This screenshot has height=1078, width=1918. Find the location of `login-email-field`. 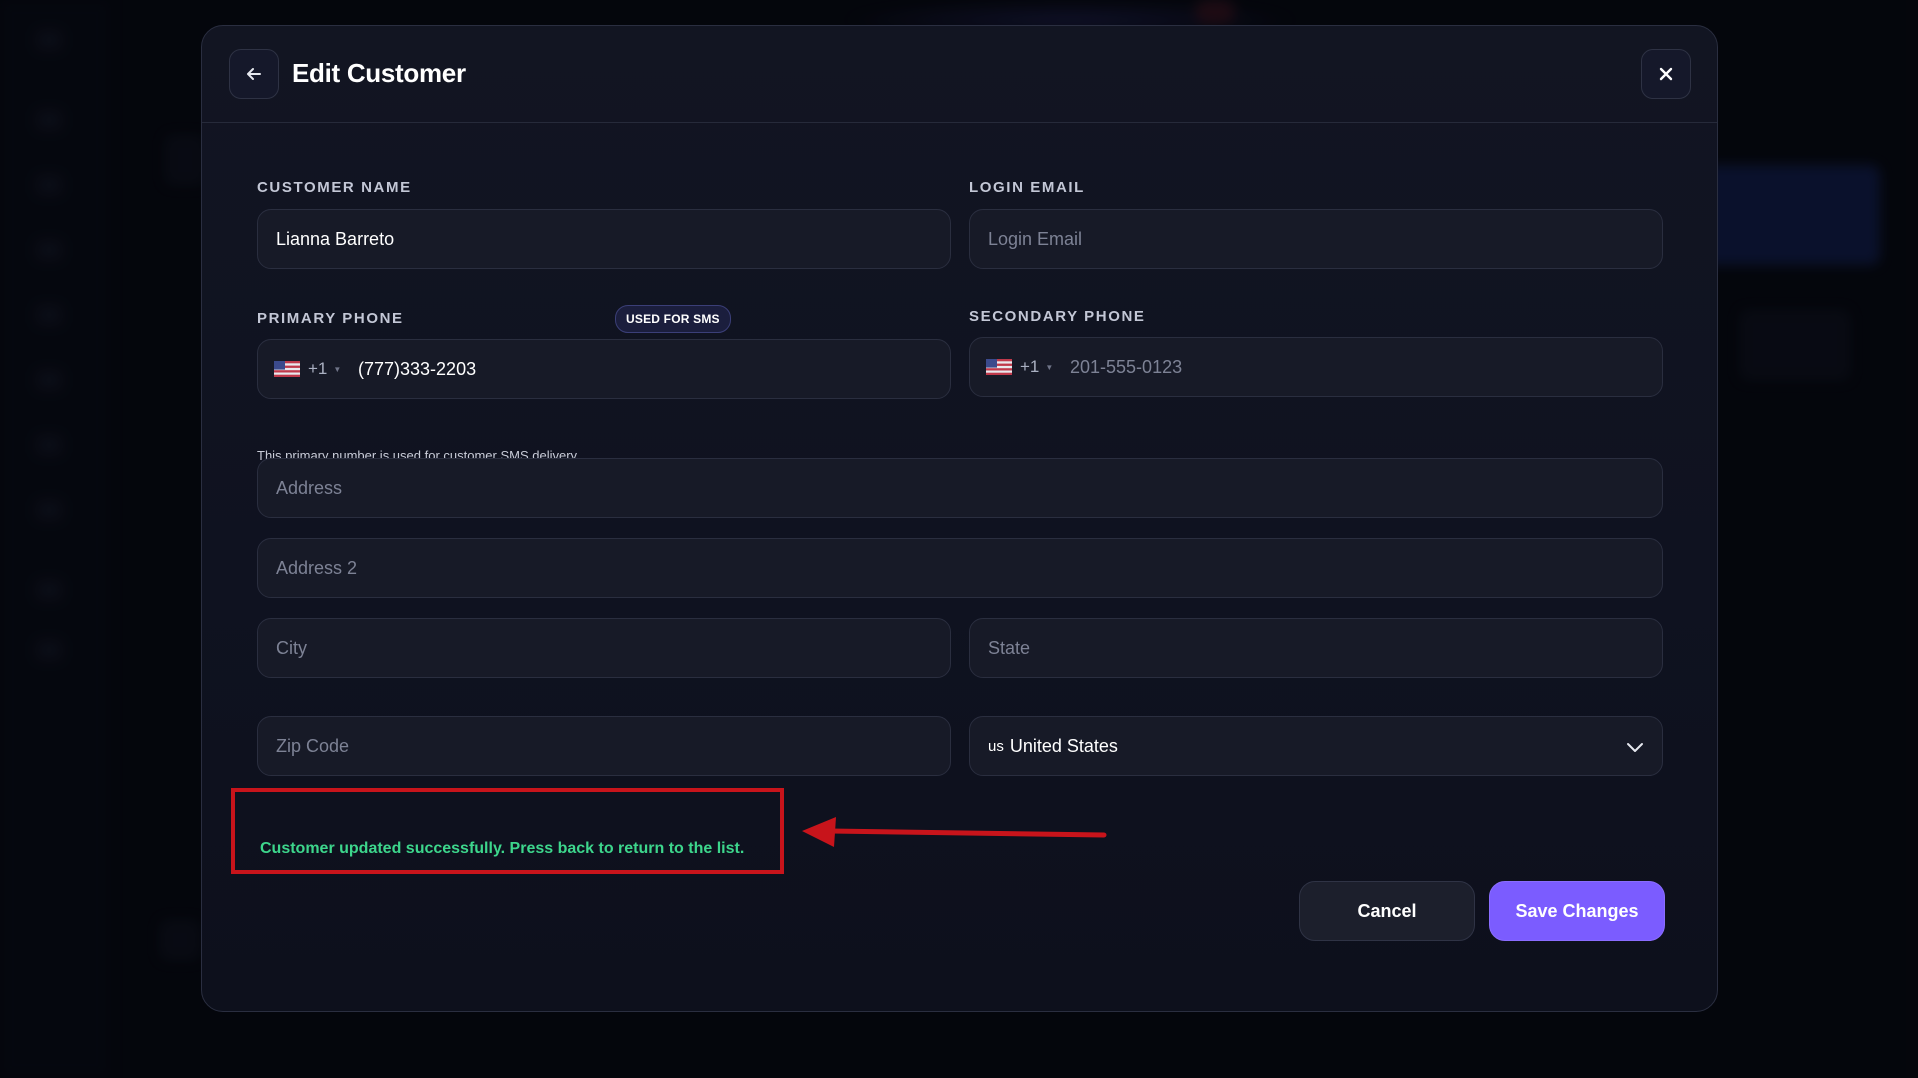

login-email-field is located at coordinates (1316, 239).